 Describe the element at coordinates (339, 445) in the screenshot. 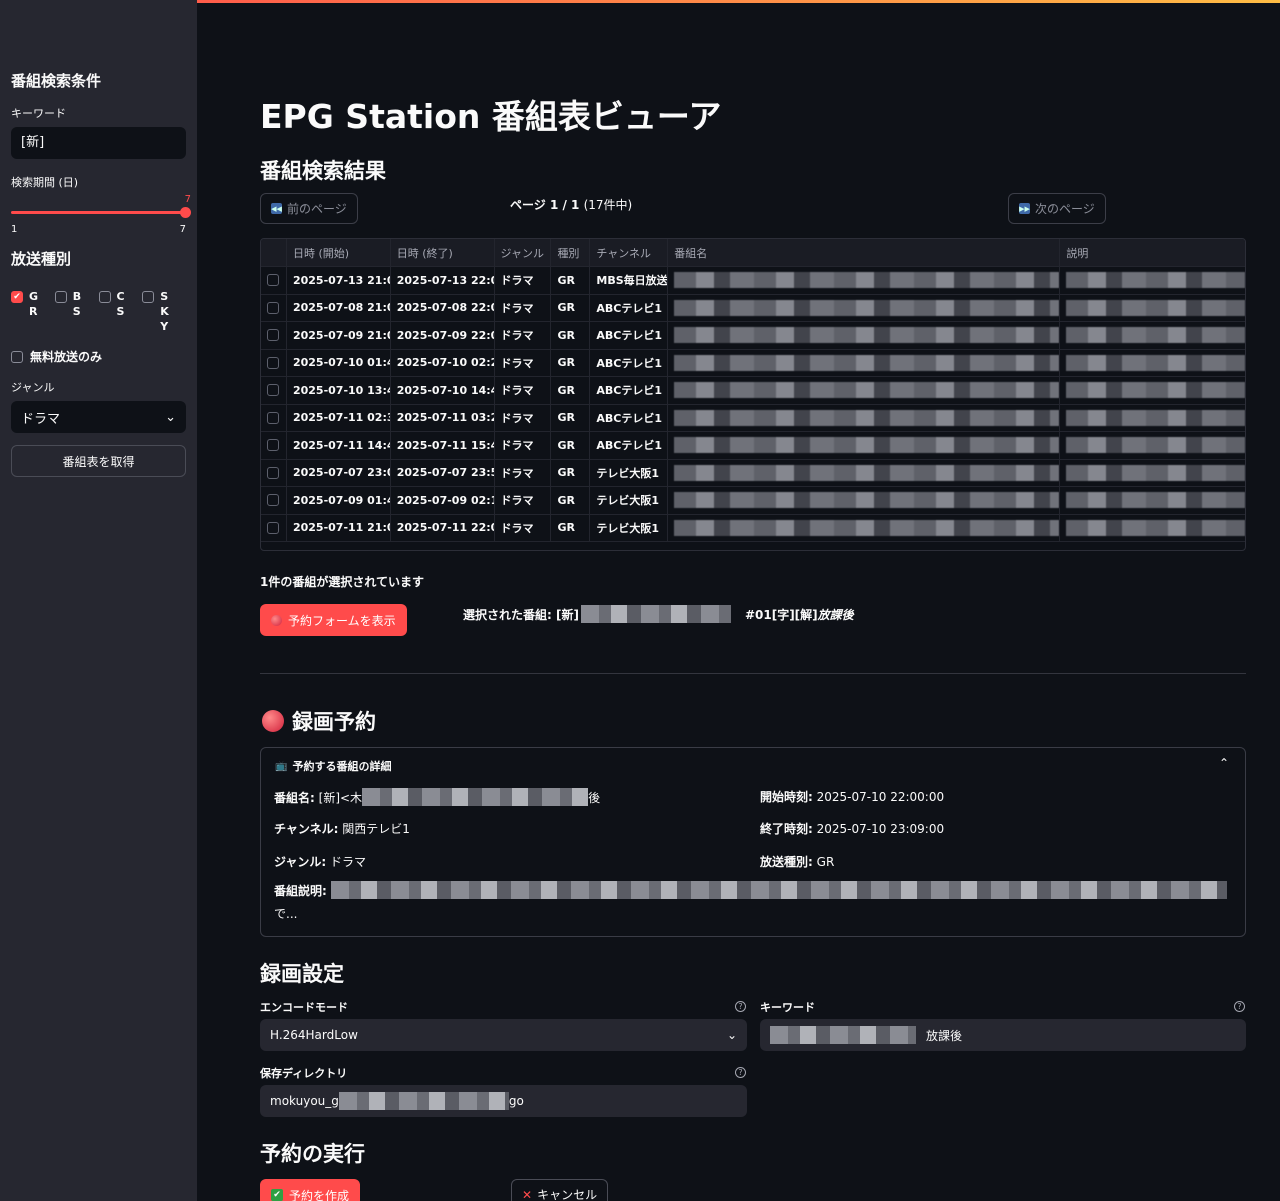

I see `table-cell: 2025-07-11 14:42:00` at that location.